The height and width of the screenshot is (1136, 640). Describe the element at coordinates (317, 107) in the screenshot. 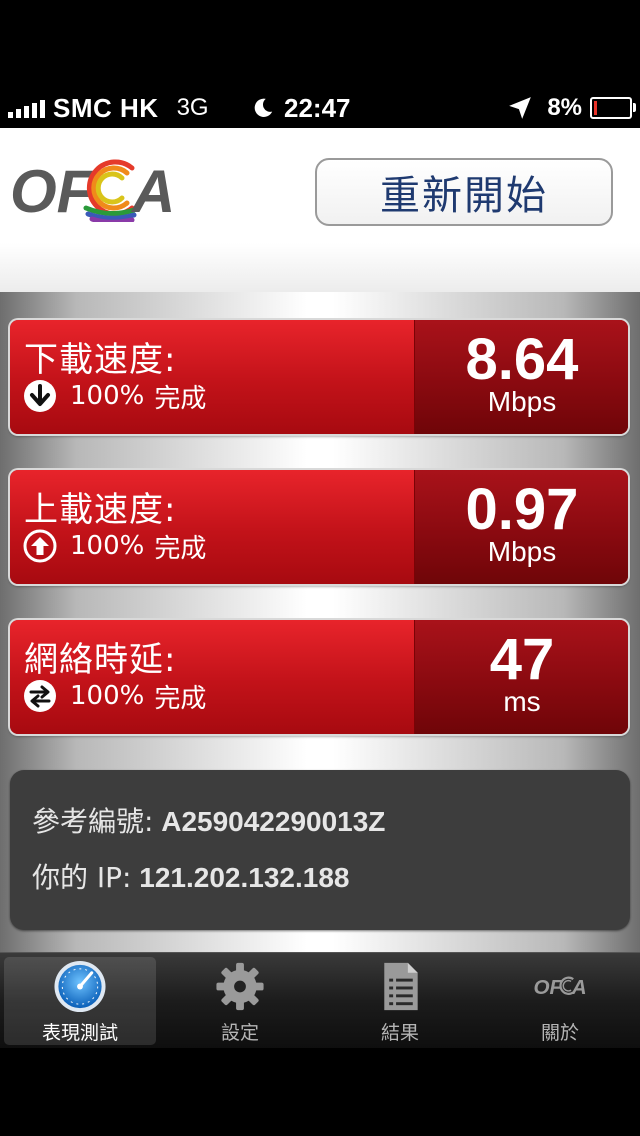

I see `status-time: 22:47` at that location.